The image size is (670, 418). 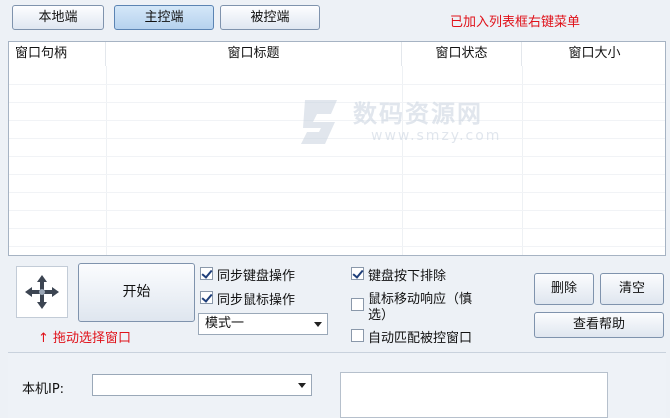 I want to click on watermark-url: www.smzy.com, so click(x=436, y=136).